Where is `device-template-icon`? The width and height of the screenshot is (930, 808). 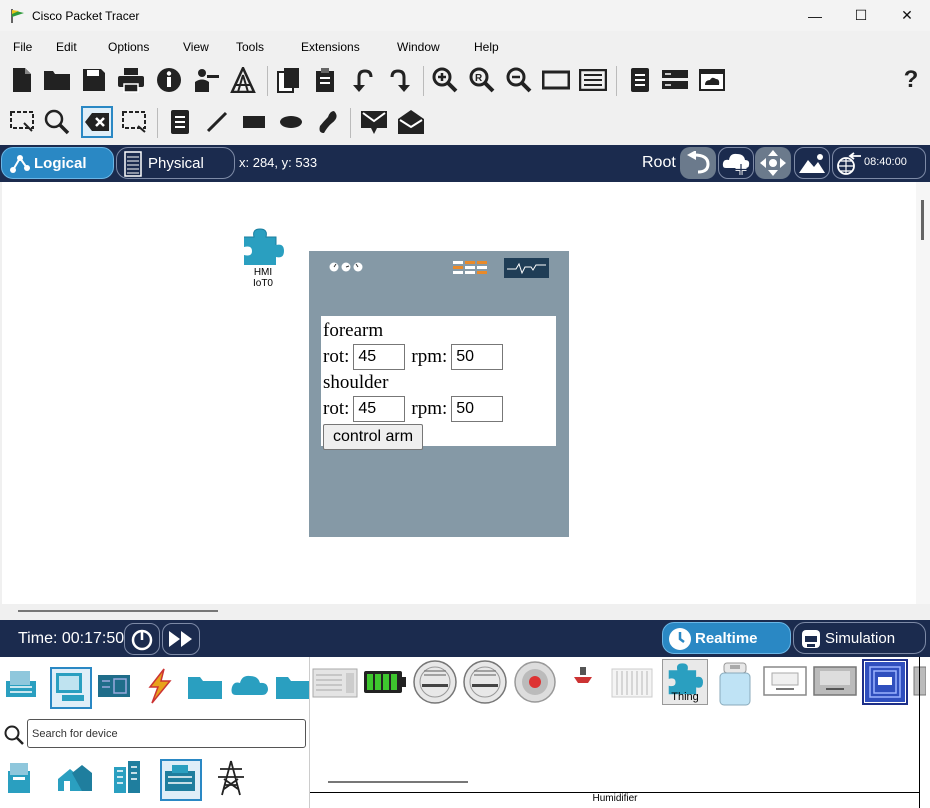 device-template-icon is located at coordinates (675, 80).